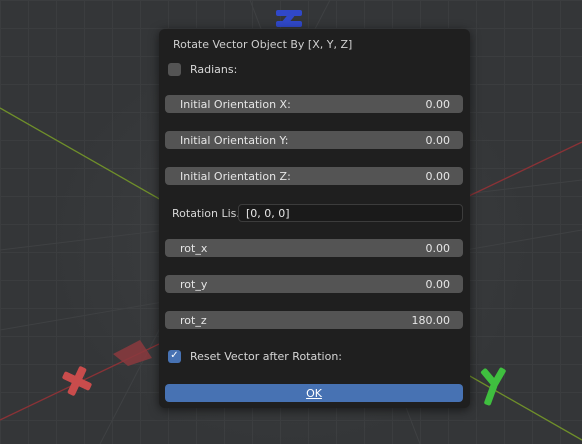 This screenshot has height=444, width=582. I want to click on field-label: Initial Orientation Y:, so click(234, 140).